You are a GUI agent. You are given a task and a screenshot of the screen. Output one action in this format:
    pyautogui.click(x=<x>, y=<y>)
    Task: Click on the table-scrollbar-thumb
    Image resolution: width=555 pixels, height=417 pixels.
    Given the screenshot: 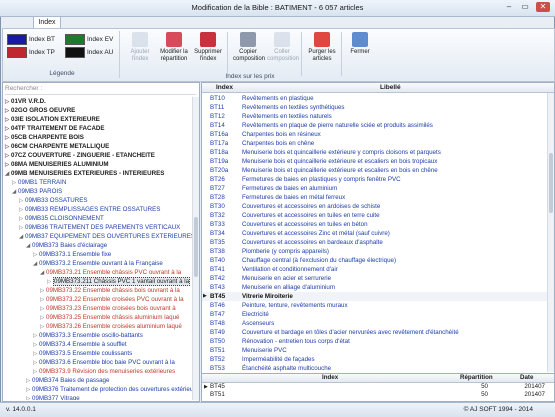 What is the action you would take?
    pyautogui.click(x=551, y=183)
    